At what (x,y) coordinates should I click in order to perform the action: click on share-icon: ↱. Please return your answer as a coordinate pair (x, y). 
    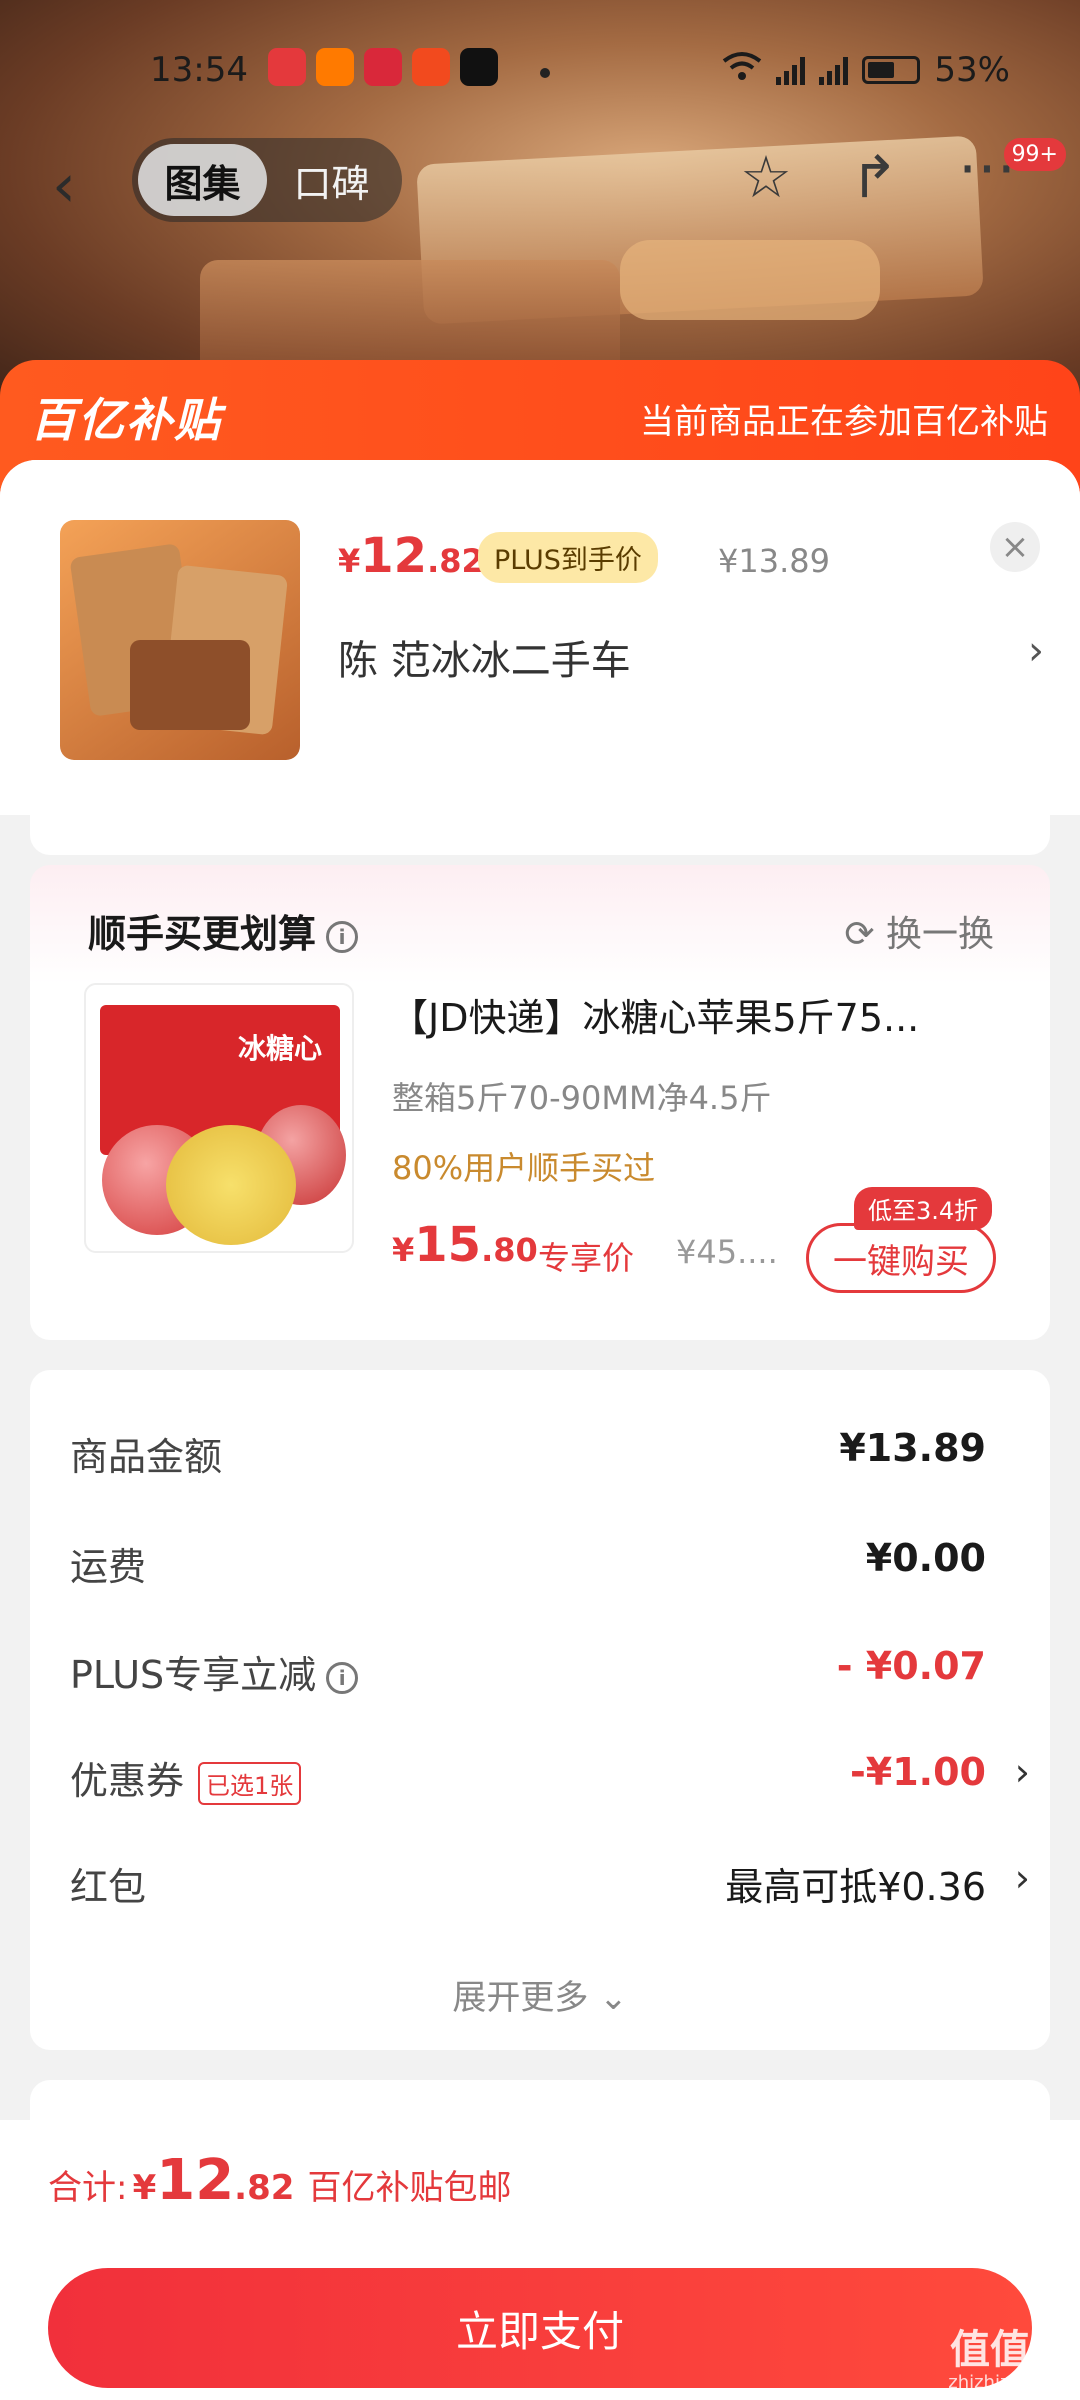
    Looking at the image, I should click on (874, 177).